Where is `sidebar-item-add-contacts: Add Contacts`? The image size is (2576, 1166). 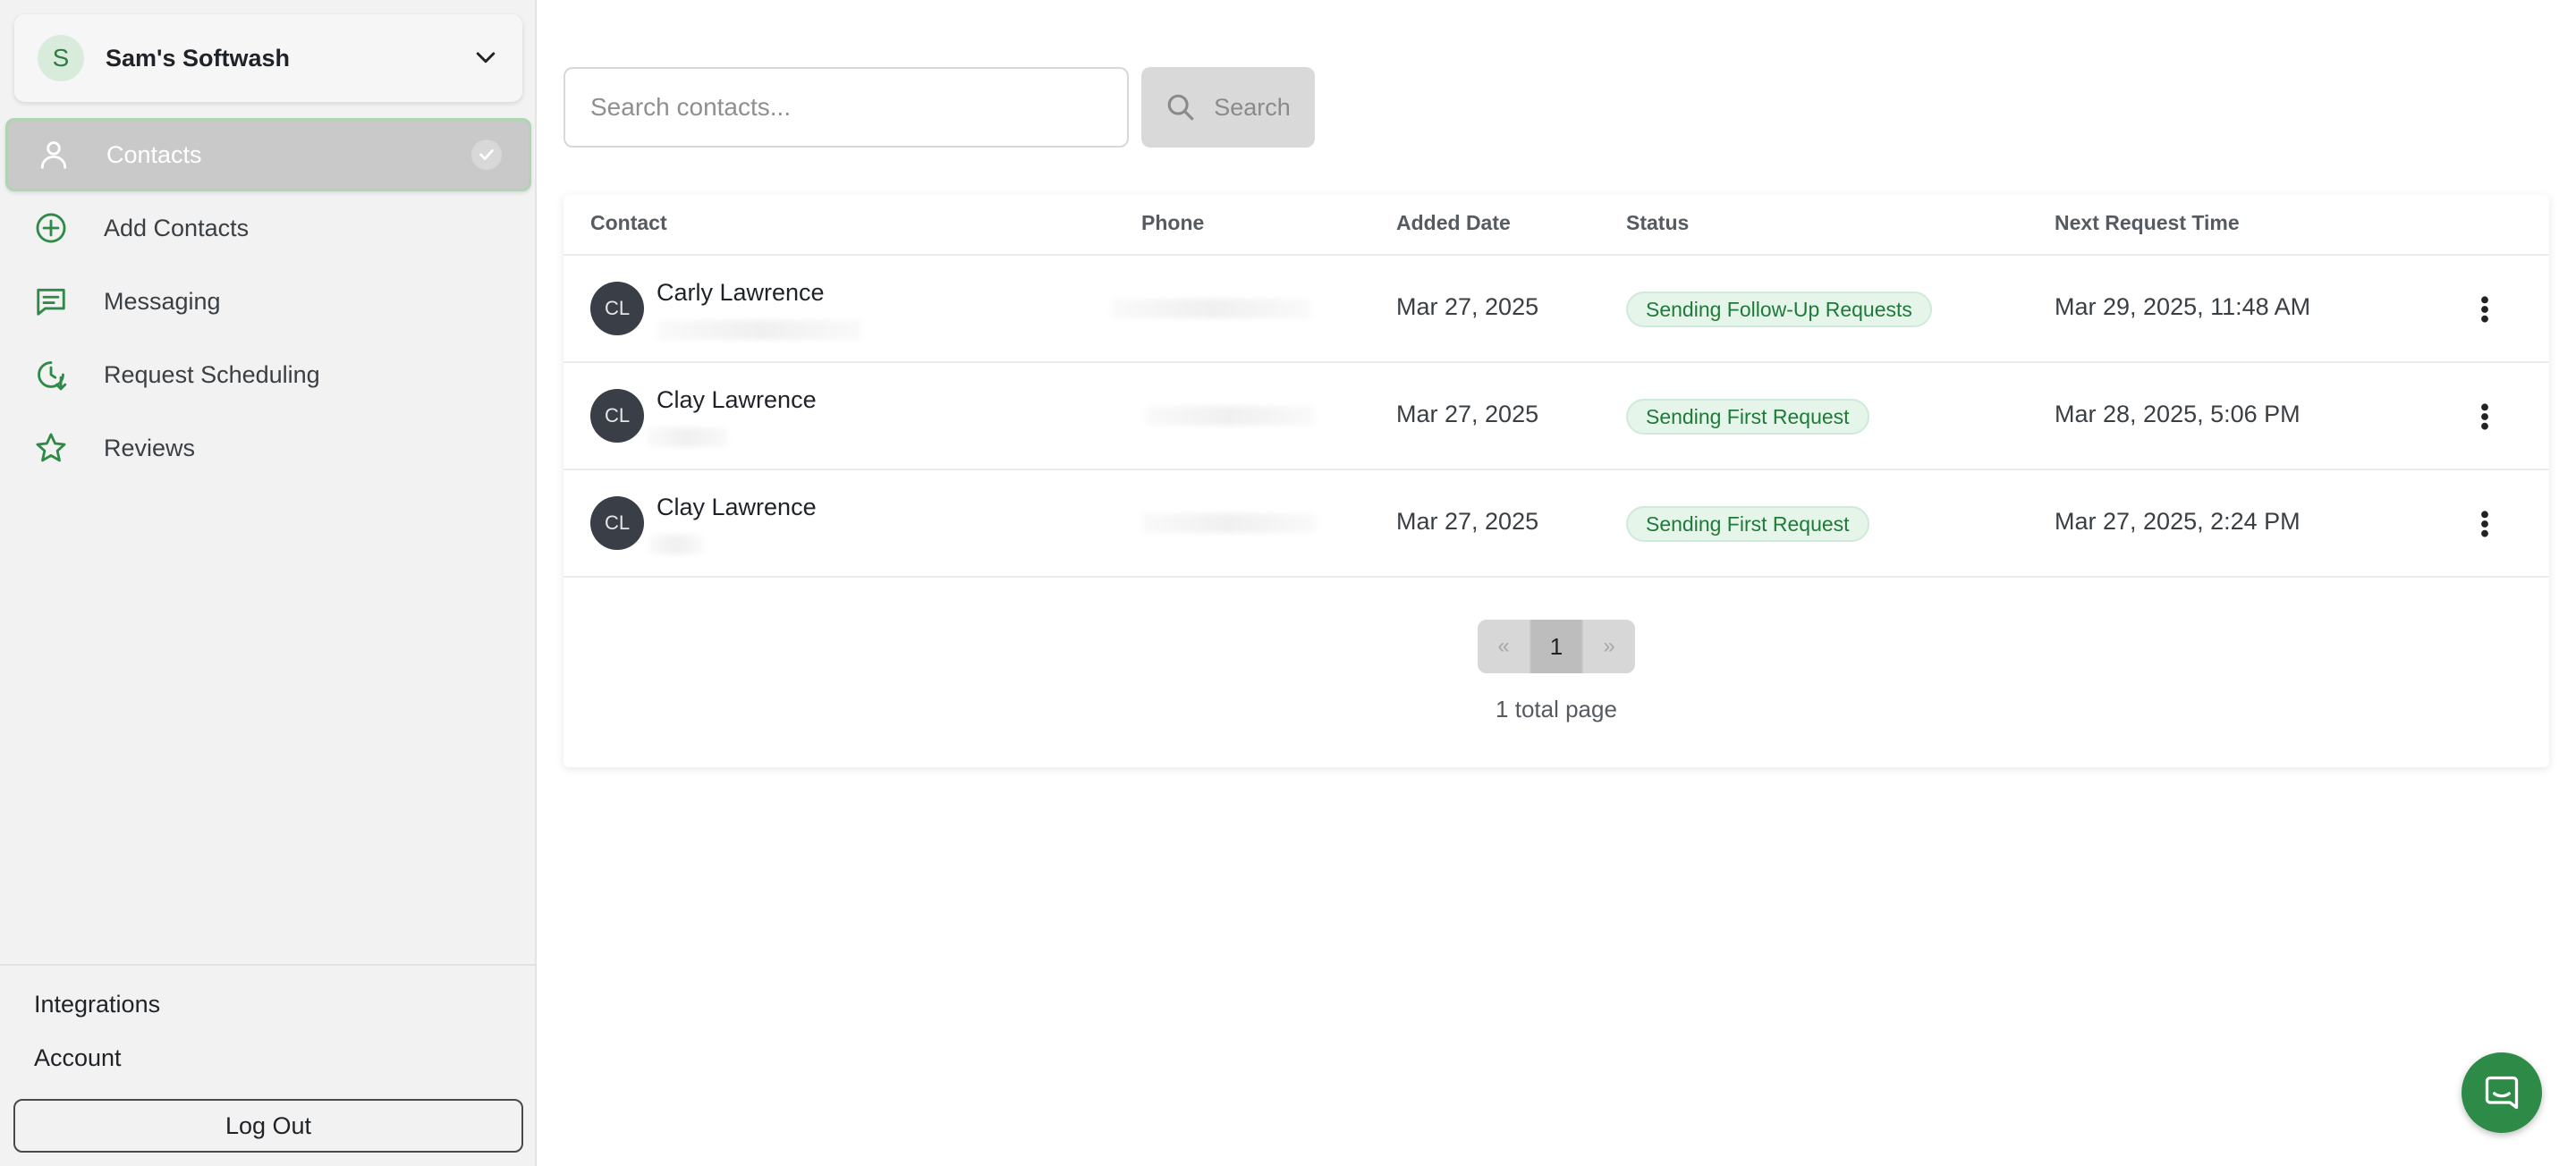 sidebar-item-add-contacts: Add Contacts is located at coordinates (268, 228).